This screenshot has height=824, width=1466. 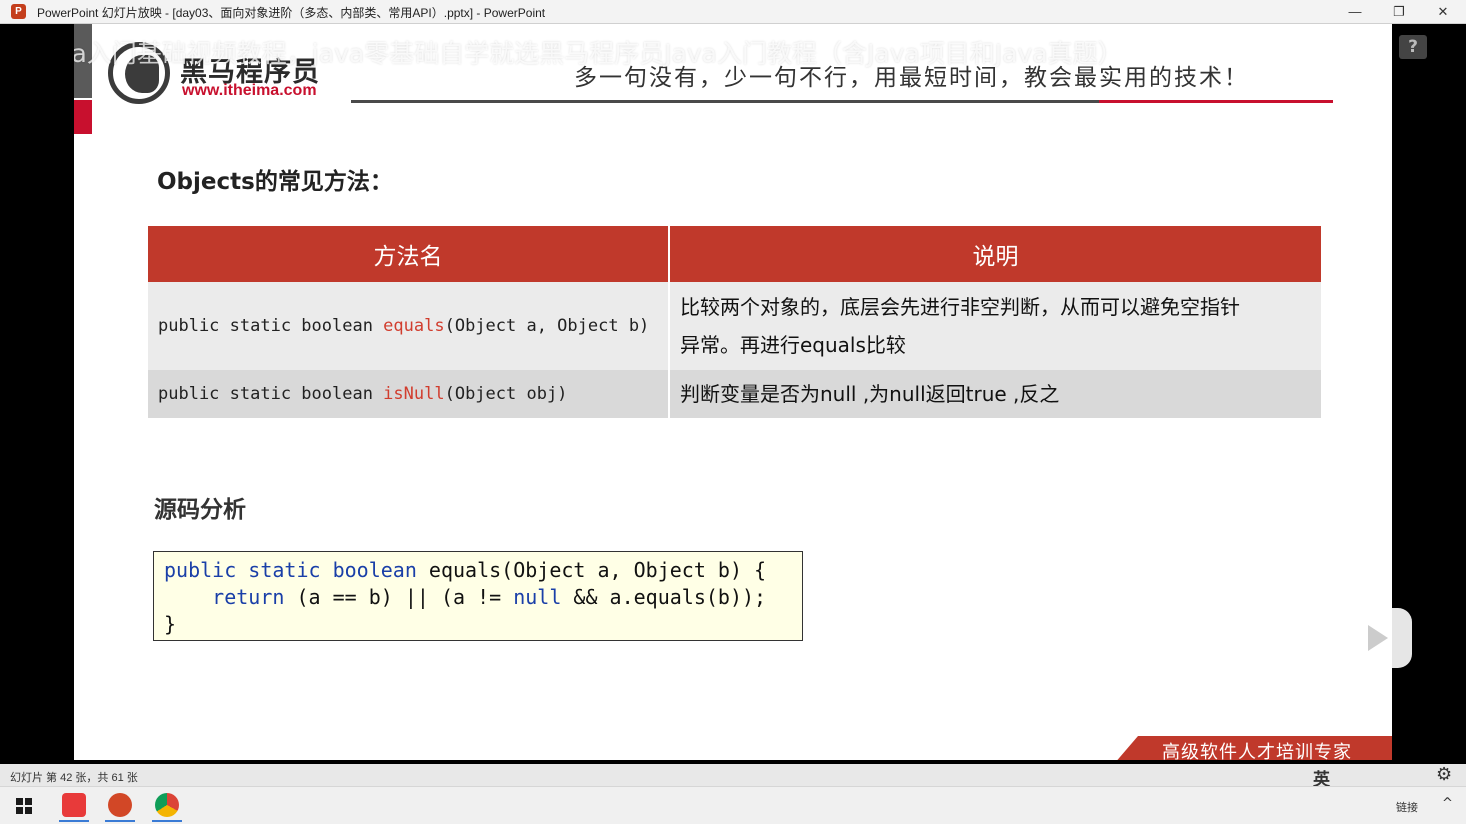 What do you see at coordinates (74, 805) in the screenshot?
I see `intellij-icon` at bounding box center [74, 805].